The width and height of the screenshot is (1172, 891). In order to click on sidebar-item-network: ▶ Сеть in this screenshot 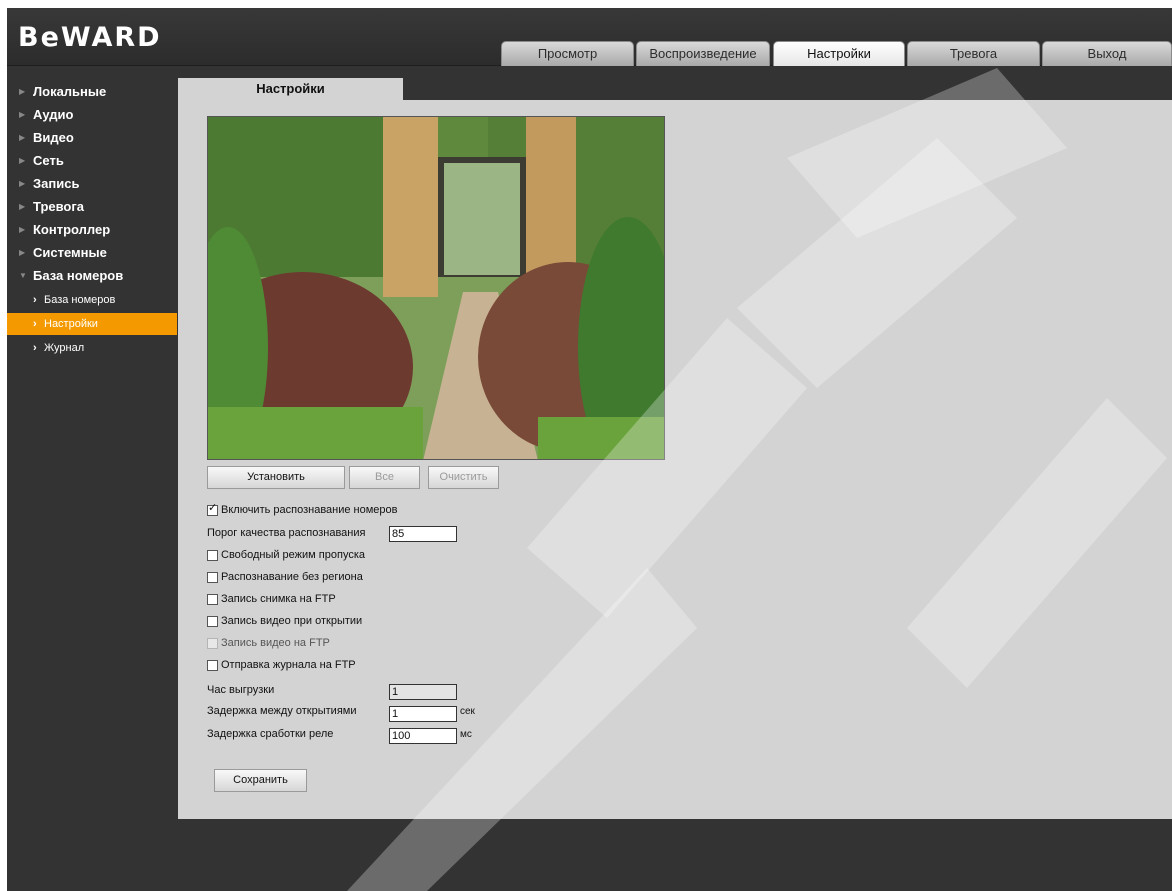, I will do `click(92, 160)`.